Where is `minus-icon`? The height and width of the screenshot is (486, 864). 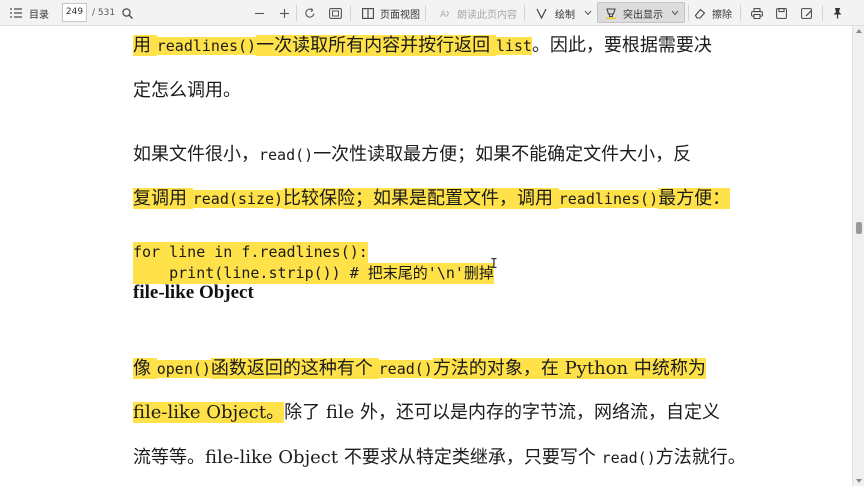 minus-icon is located at coordinates (259, 13).